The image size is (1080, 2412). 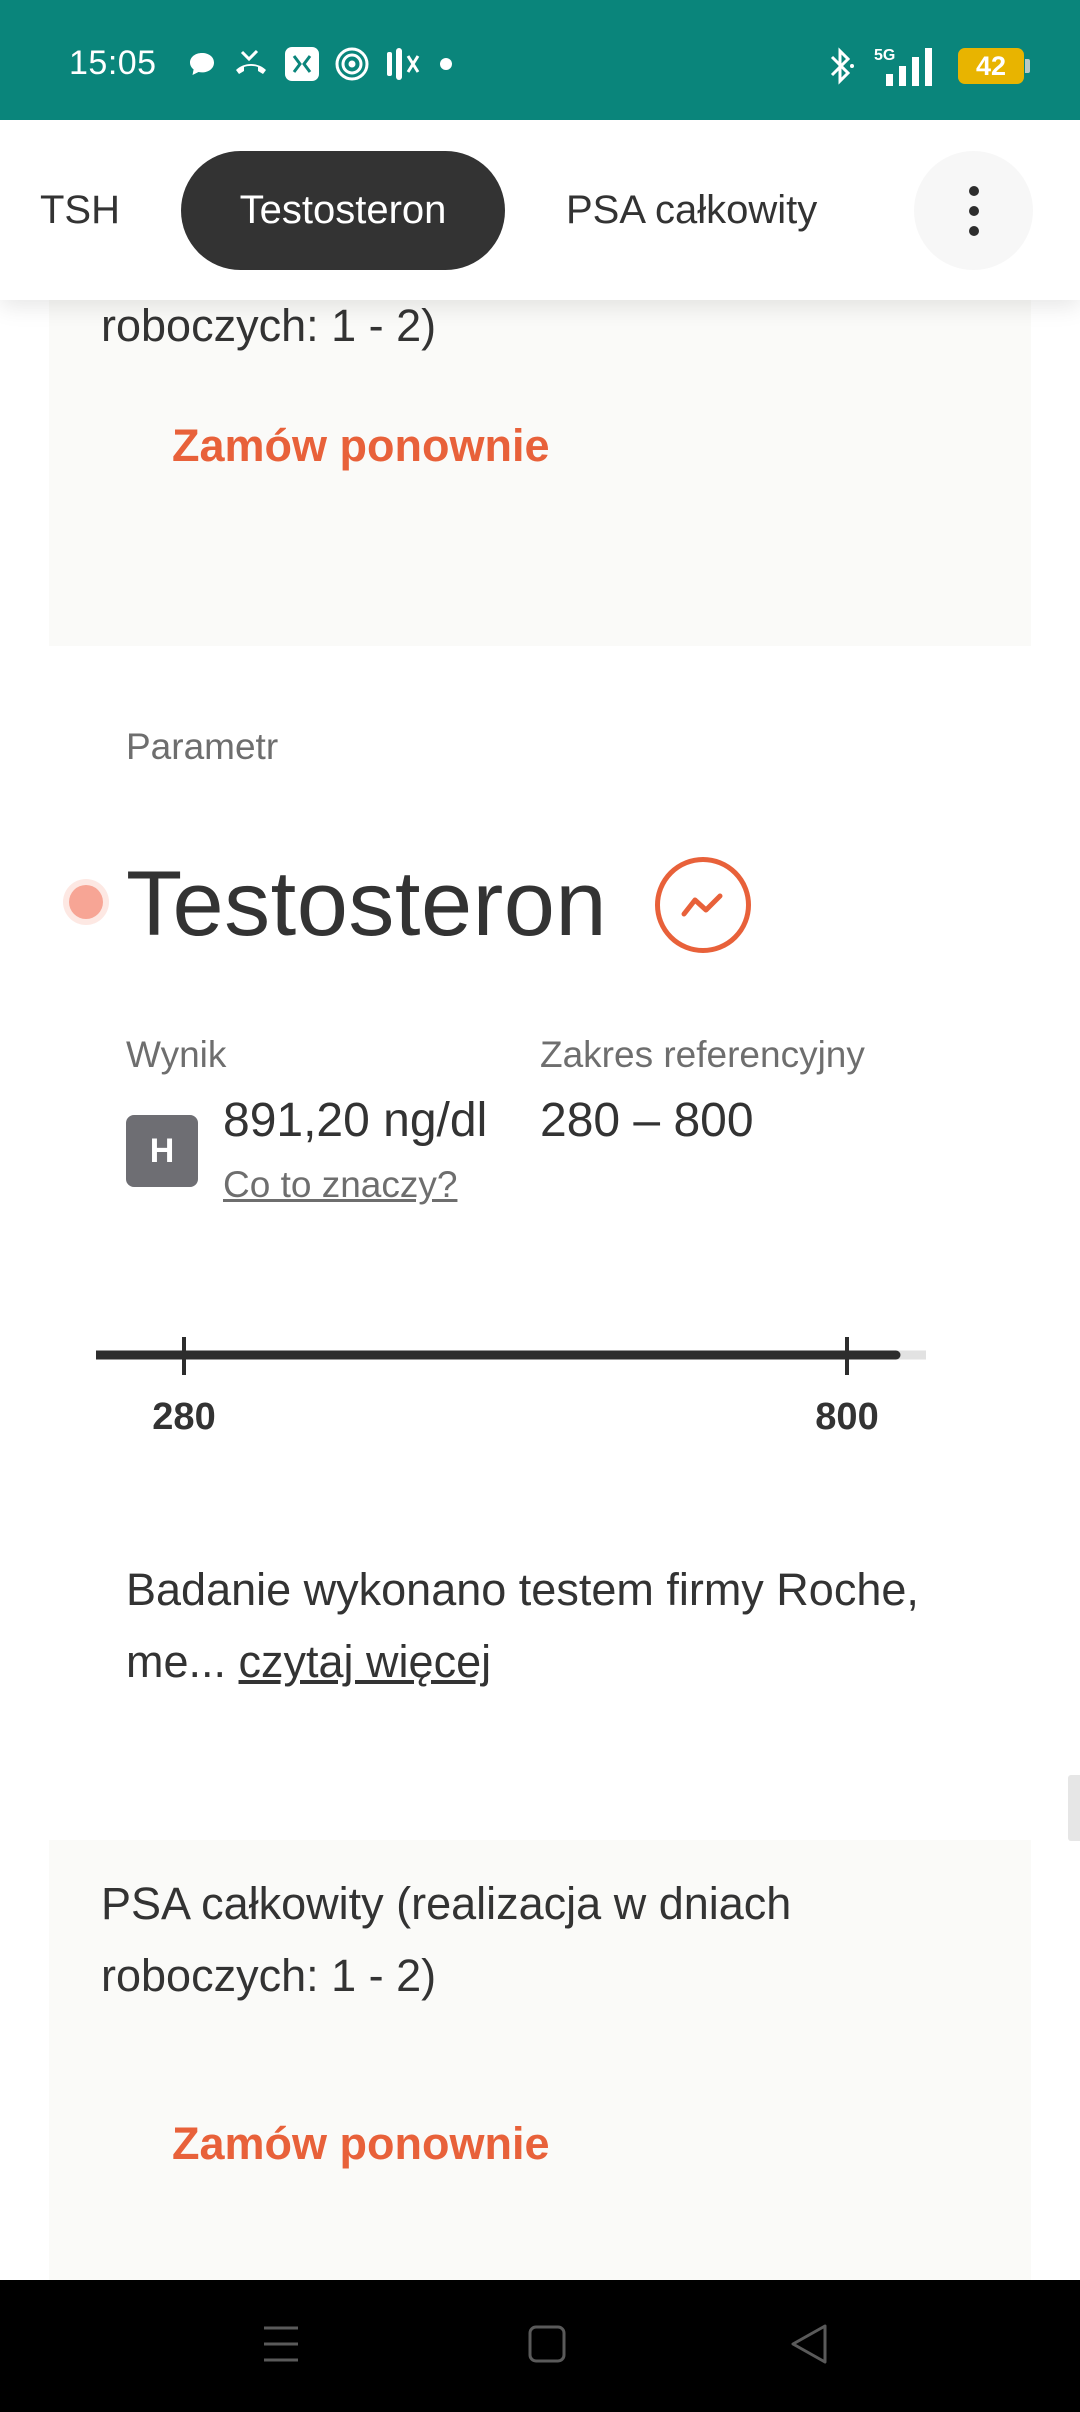 I want to click on battery-level: 42, so click(x=991, y=65).